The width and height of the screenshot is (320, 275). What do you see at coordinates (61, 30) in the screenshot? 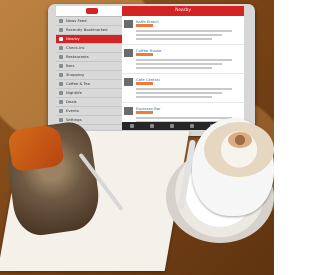
I see `bookmark-icon` at bounding box center [61, 30].